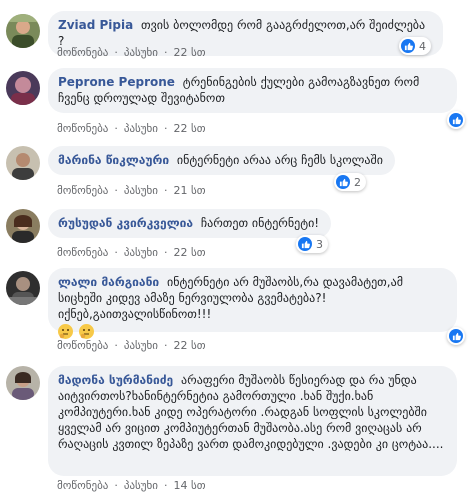 The height and width of the screenshot is (493, 475). Describe the element at coordinates (422, 46) in the screenshot. I see `reaction-number: 4` at that location.